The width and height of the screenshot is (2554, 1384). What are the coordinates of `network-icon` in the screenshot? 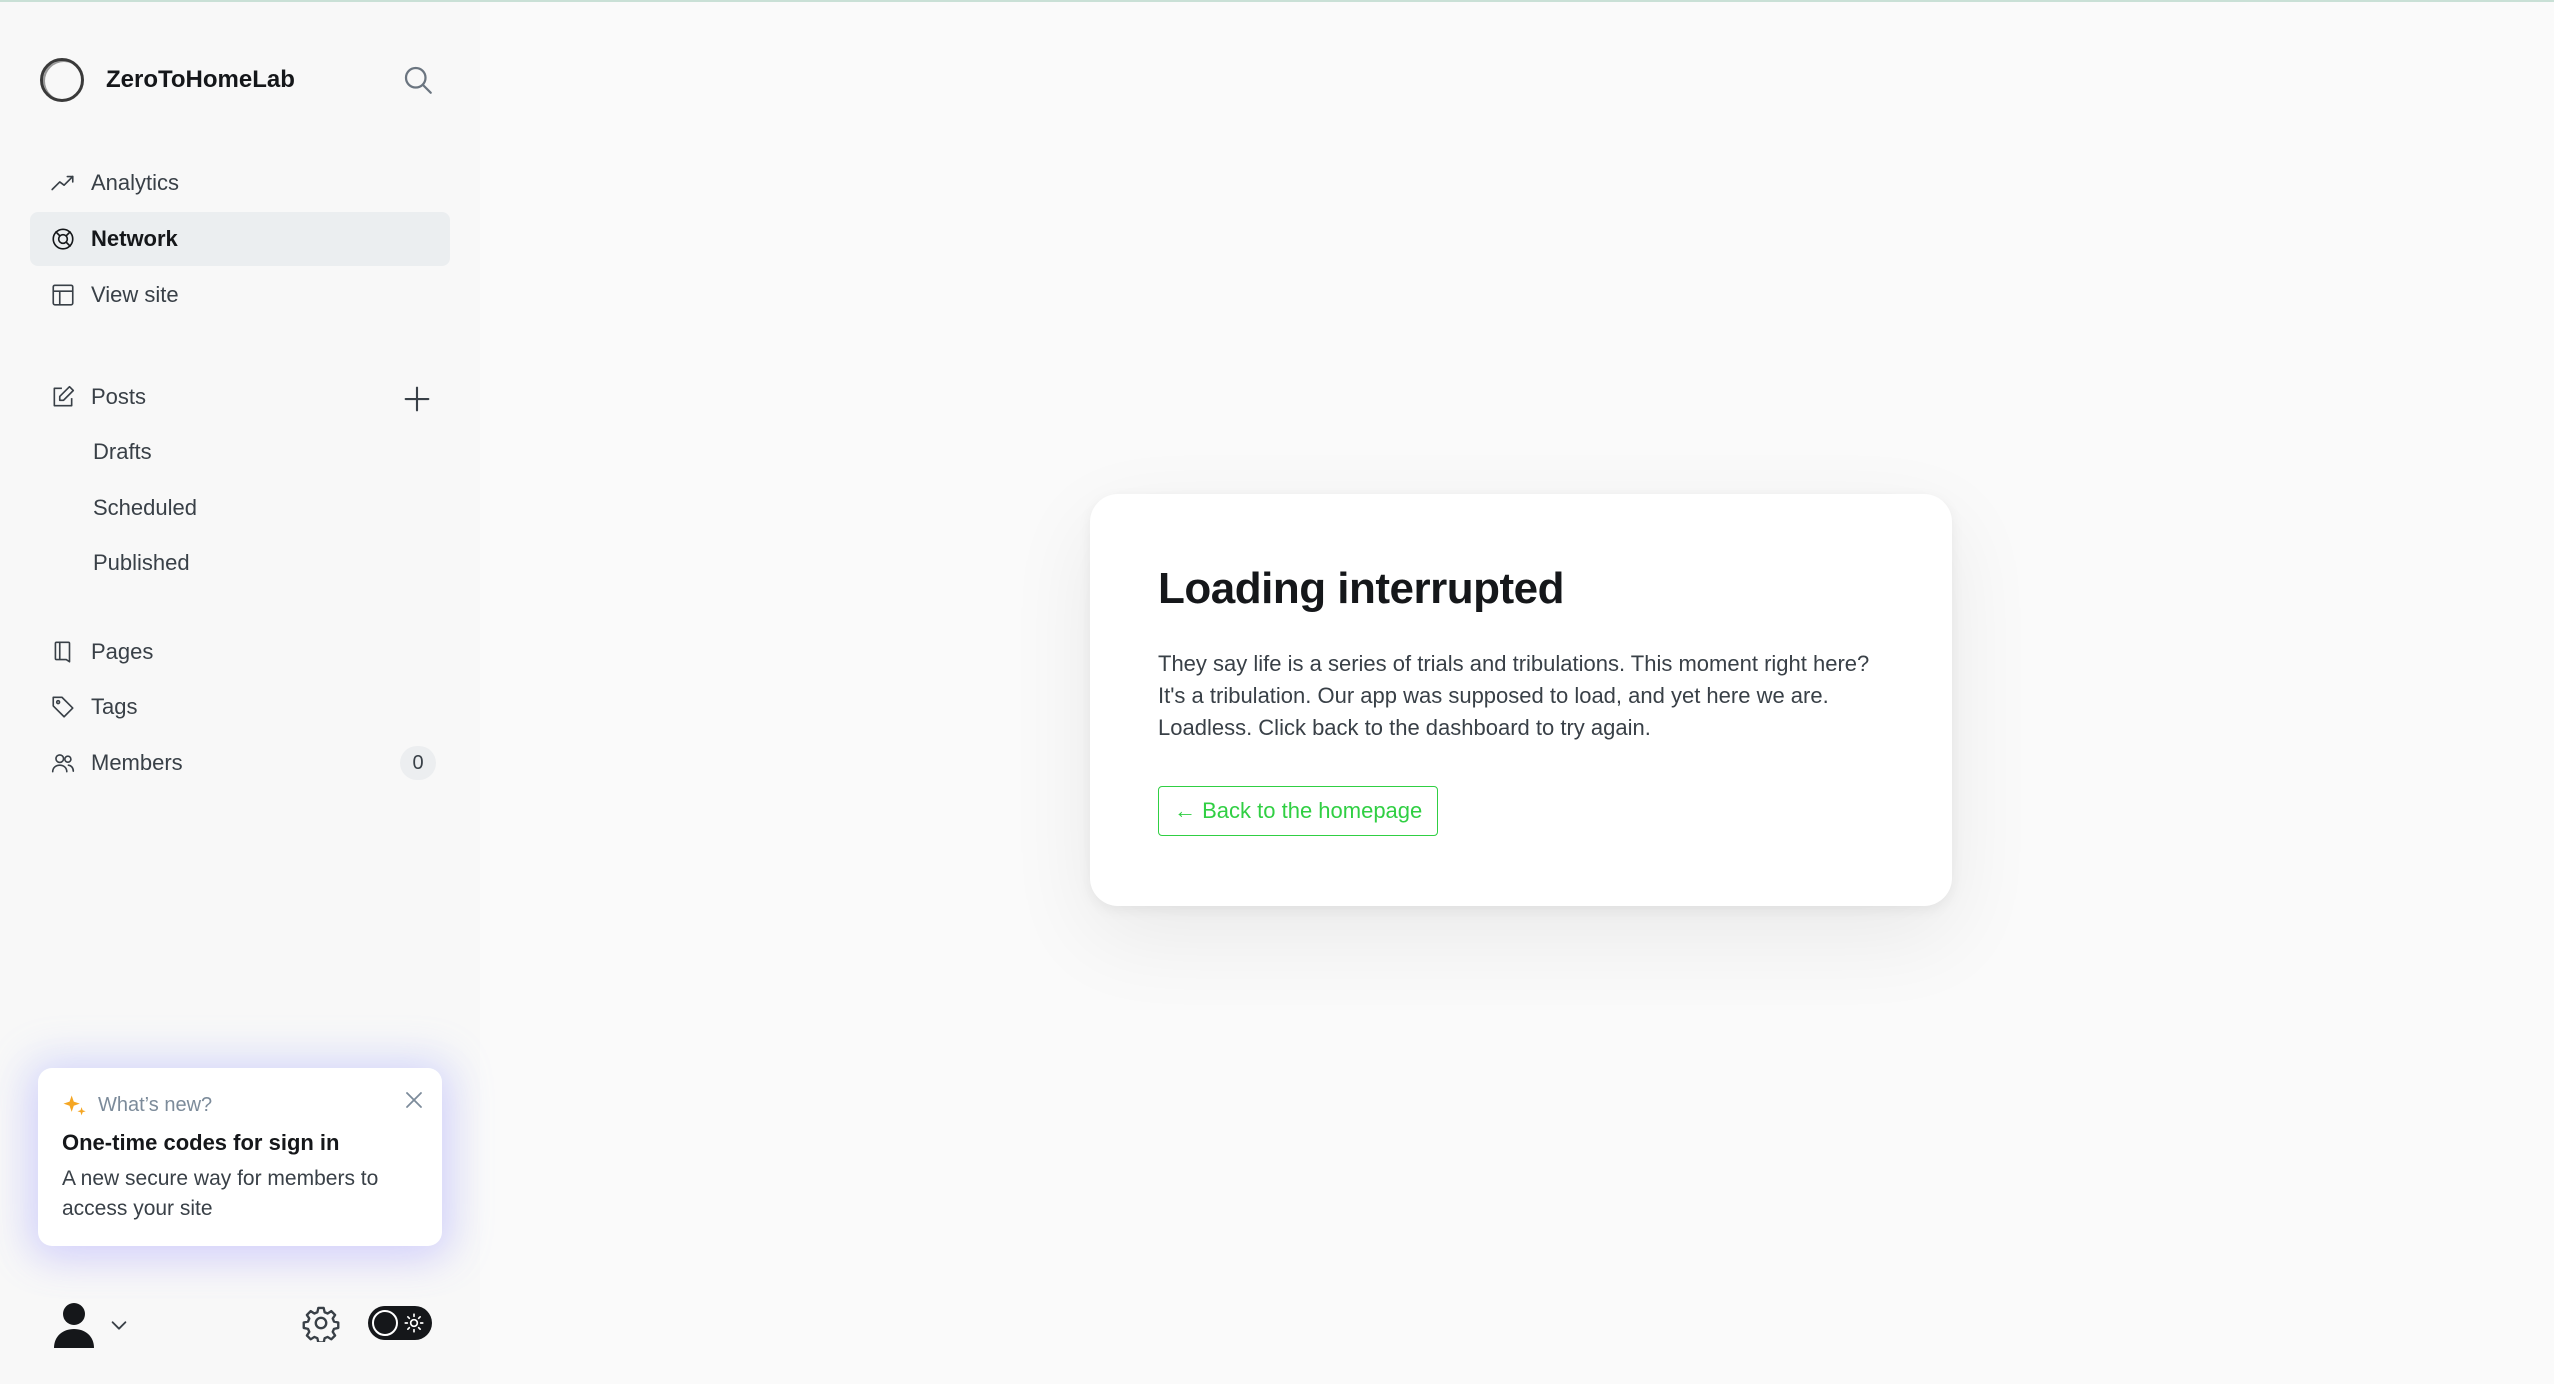 It's located at (63, 239).